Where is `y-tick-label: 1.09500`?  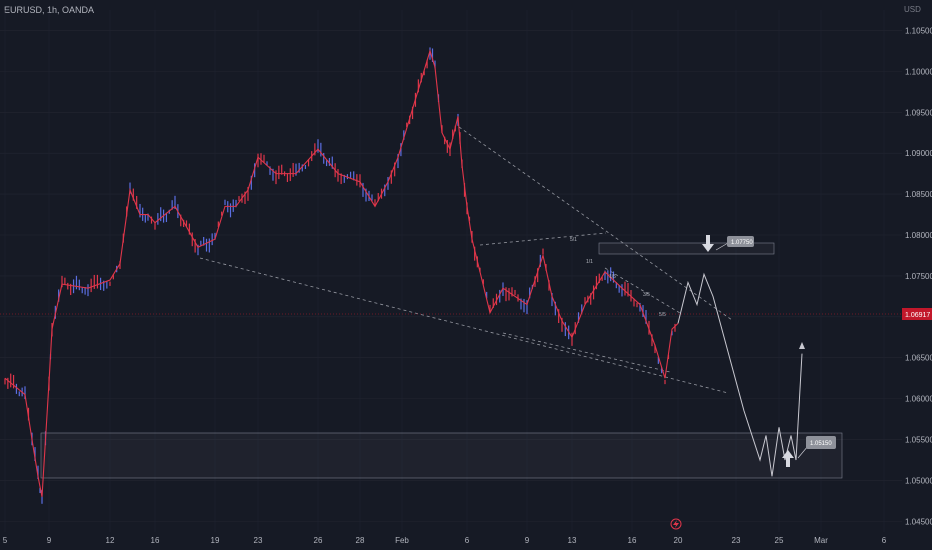 y-tick-label: 1.09500 is located at coordinates (918, 112).